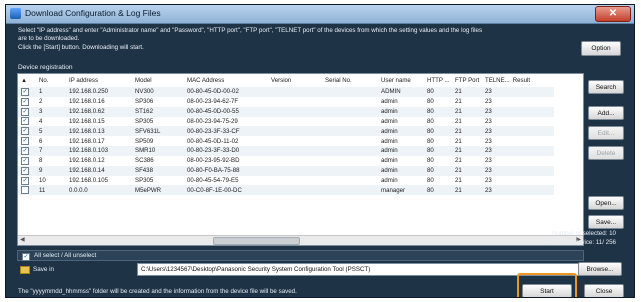 Image resolution: width=641 pixels, height=302 pixels. Describe the element at coordinates (226, 80) in the screenshot. I see `col-header: MAC Address` at that location.